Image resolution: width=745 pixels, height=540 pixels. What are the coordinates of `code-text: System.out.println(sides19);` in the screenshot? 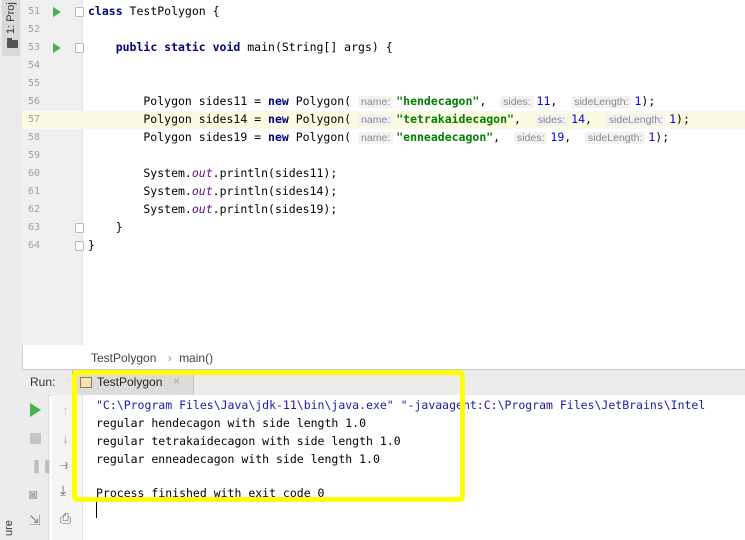 It's located at (213, 209).